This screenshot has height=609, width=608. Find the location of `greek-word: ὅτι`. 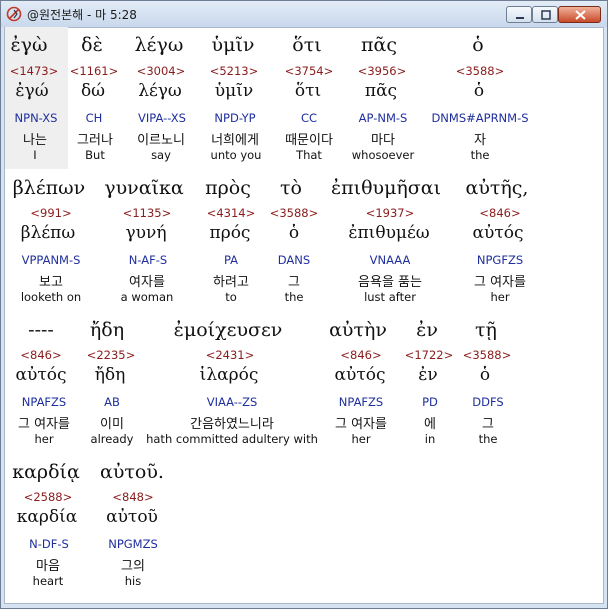

greek-word: ὅτι is located at coordinates (306, 45).